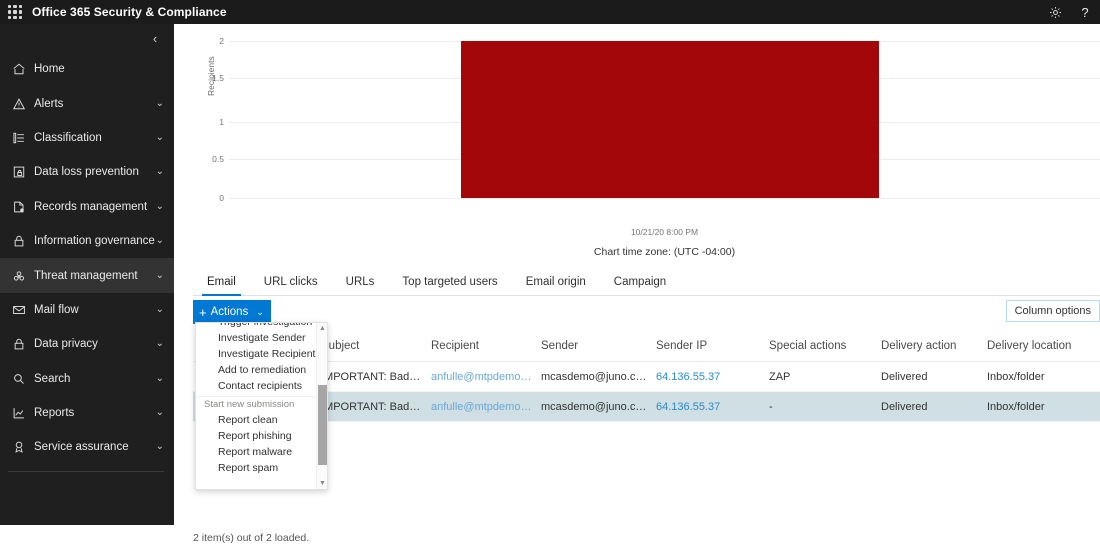  Describe the element at coordinates (19, 172) in the screenshot. I see `data-loss-prevention-icon` at that location.